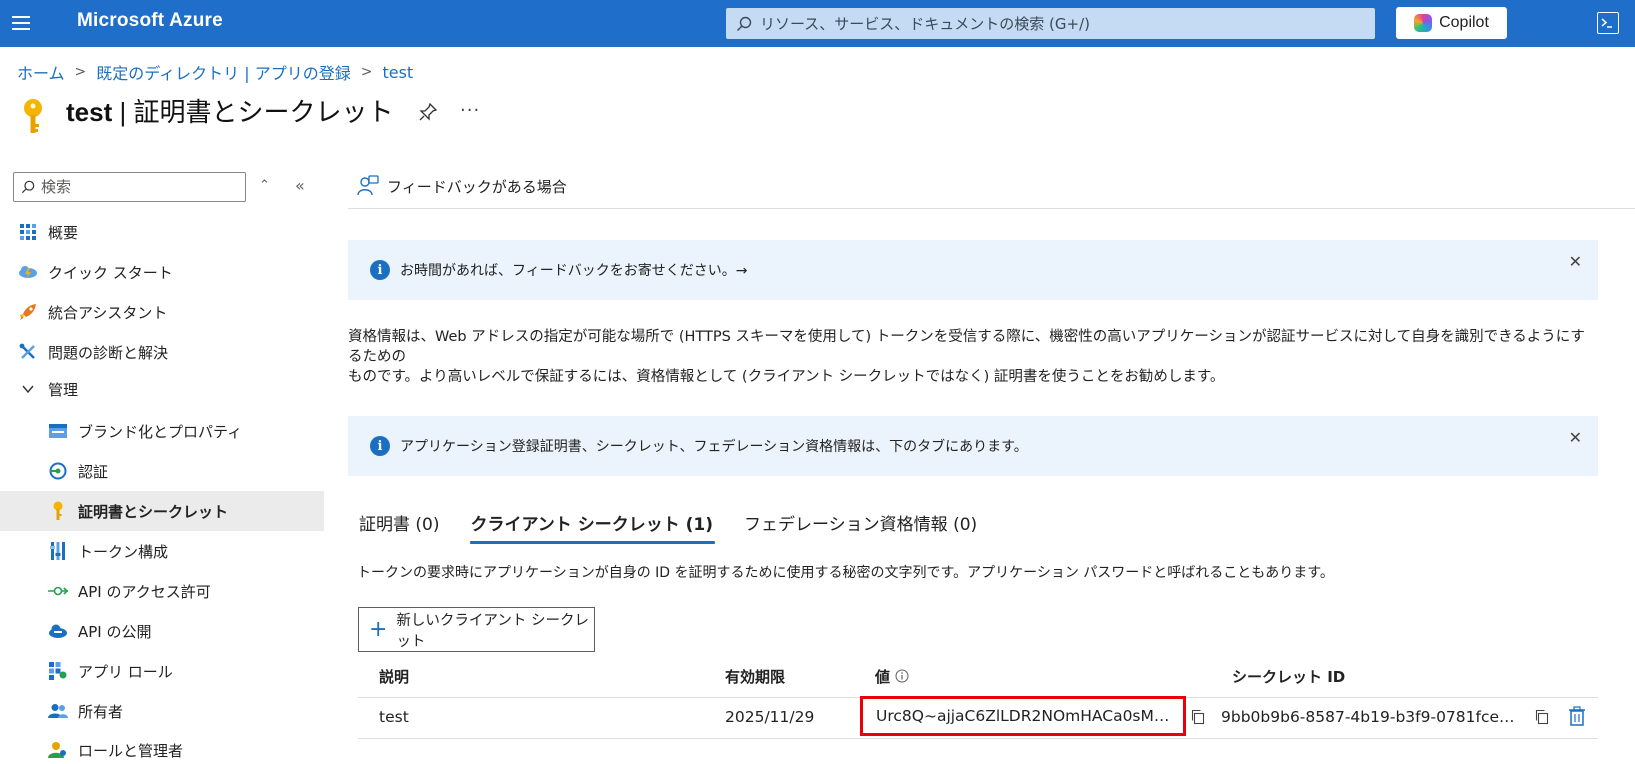 The width and height of the screenshot is (1635, 764). Describe the element at coordinates (399, 527) in the screenshot. I see `tab-certificates: 証明書 (0)` at that location.